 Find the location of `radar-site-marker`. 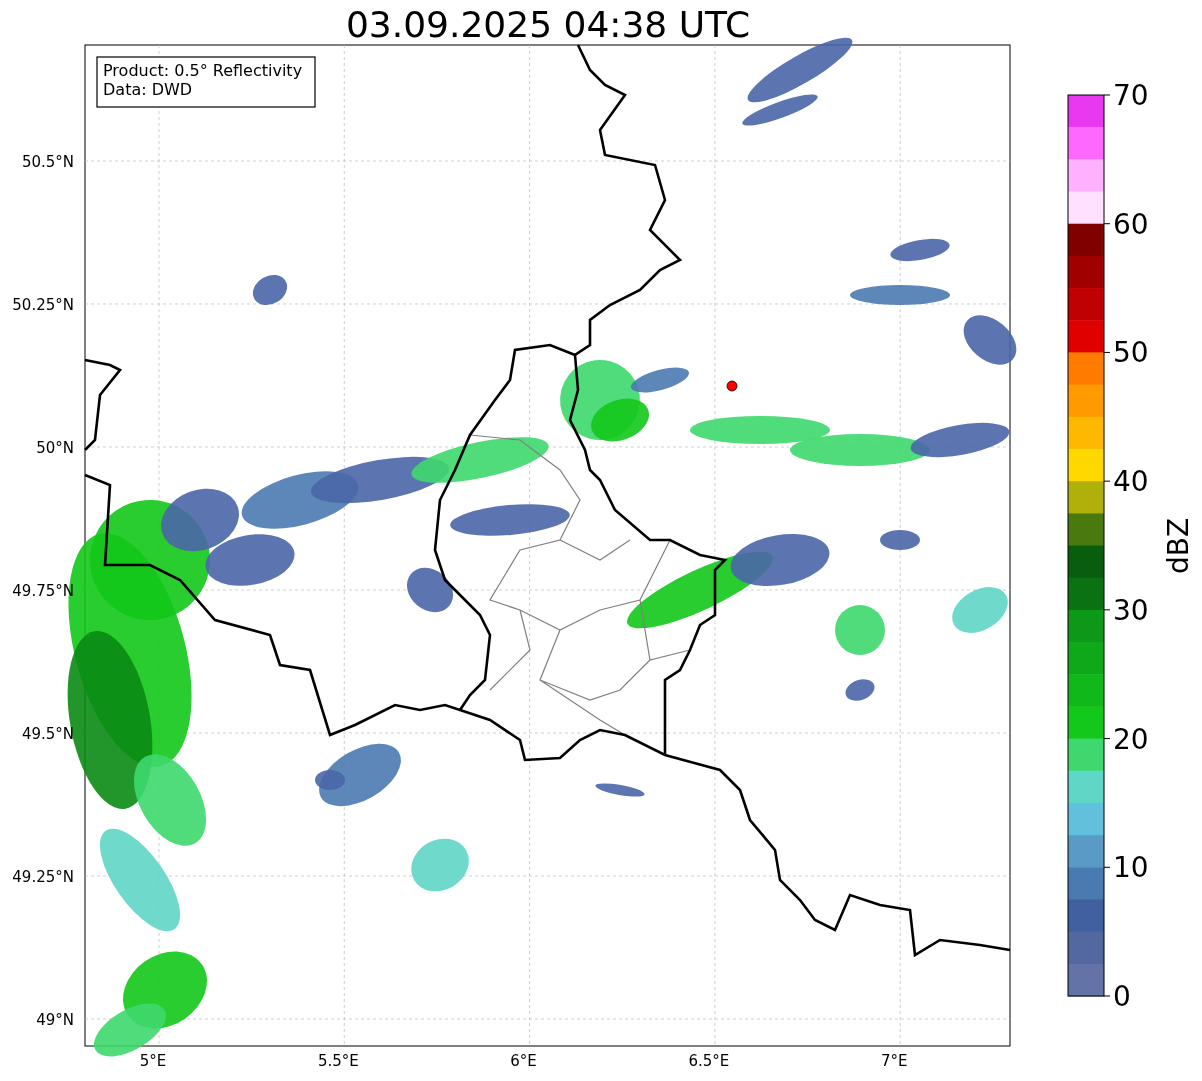

radar-site-marker is located at coordinates (732, 386).